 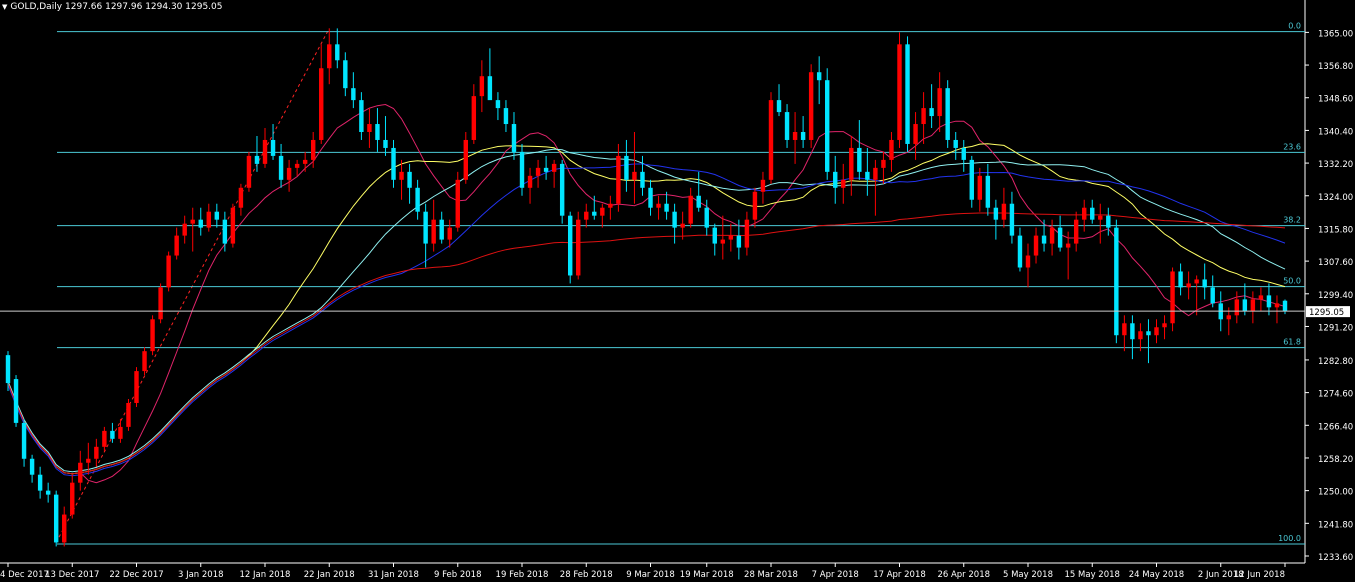 I want to click on y-tick-label: 1266.40, so click(x=1335, y=427).